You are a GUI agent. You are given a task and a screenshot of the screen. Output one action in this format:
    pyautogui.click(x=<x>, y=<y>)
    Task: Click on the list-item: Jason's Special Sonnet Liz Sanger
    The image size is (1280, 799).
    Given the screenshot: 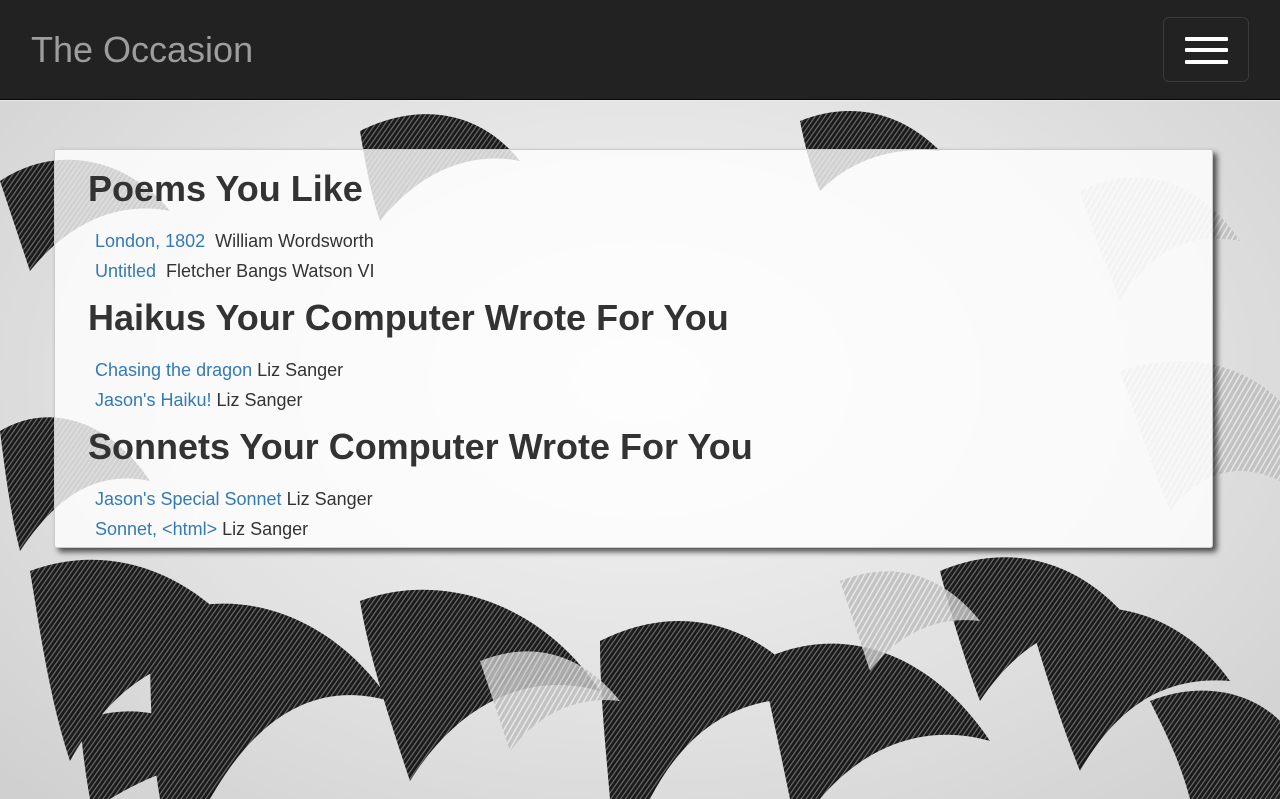 What is the action you would take?
    pyautogui.click(x=234, y=499)
    